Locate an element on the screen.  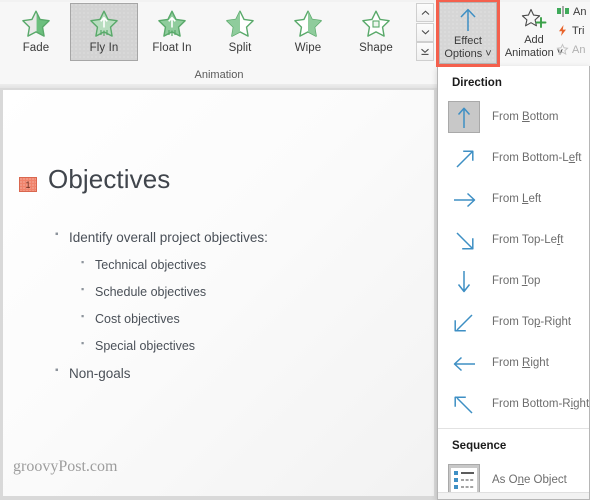
menu-item-from-bottom: From Bottom is located at coordinates (513, 116).